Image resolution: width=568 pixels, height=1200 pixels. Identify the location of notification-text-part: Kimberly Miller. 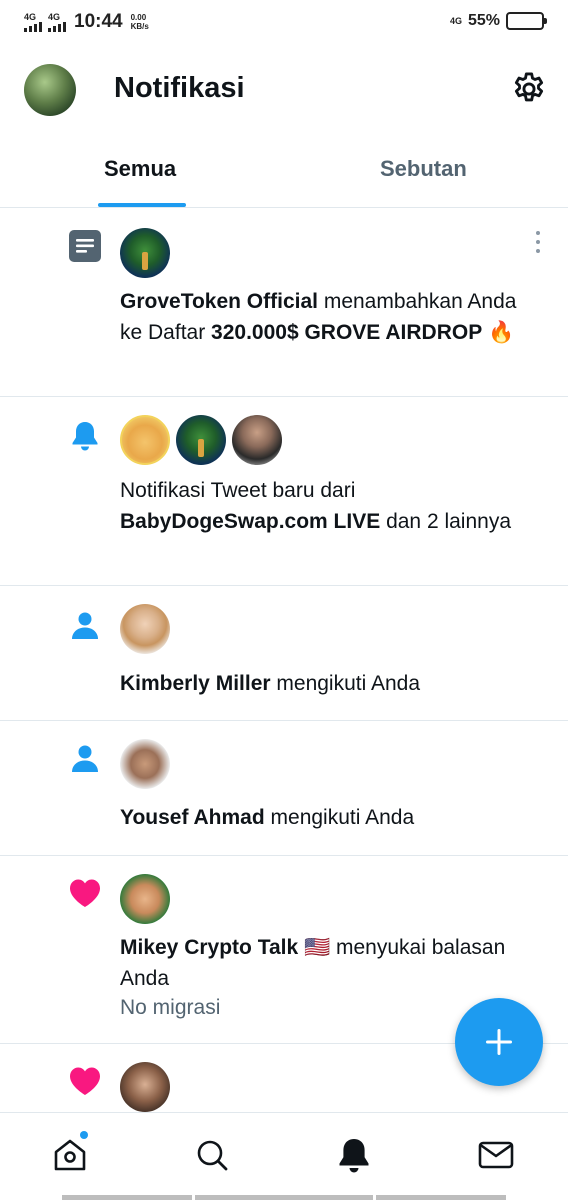
(195, 683).